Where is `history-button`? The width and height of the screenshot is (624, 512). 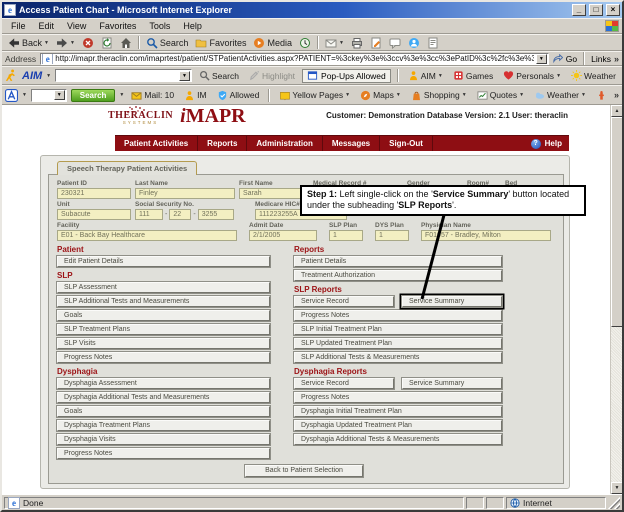
history-button is located at coordinates (305, 43).